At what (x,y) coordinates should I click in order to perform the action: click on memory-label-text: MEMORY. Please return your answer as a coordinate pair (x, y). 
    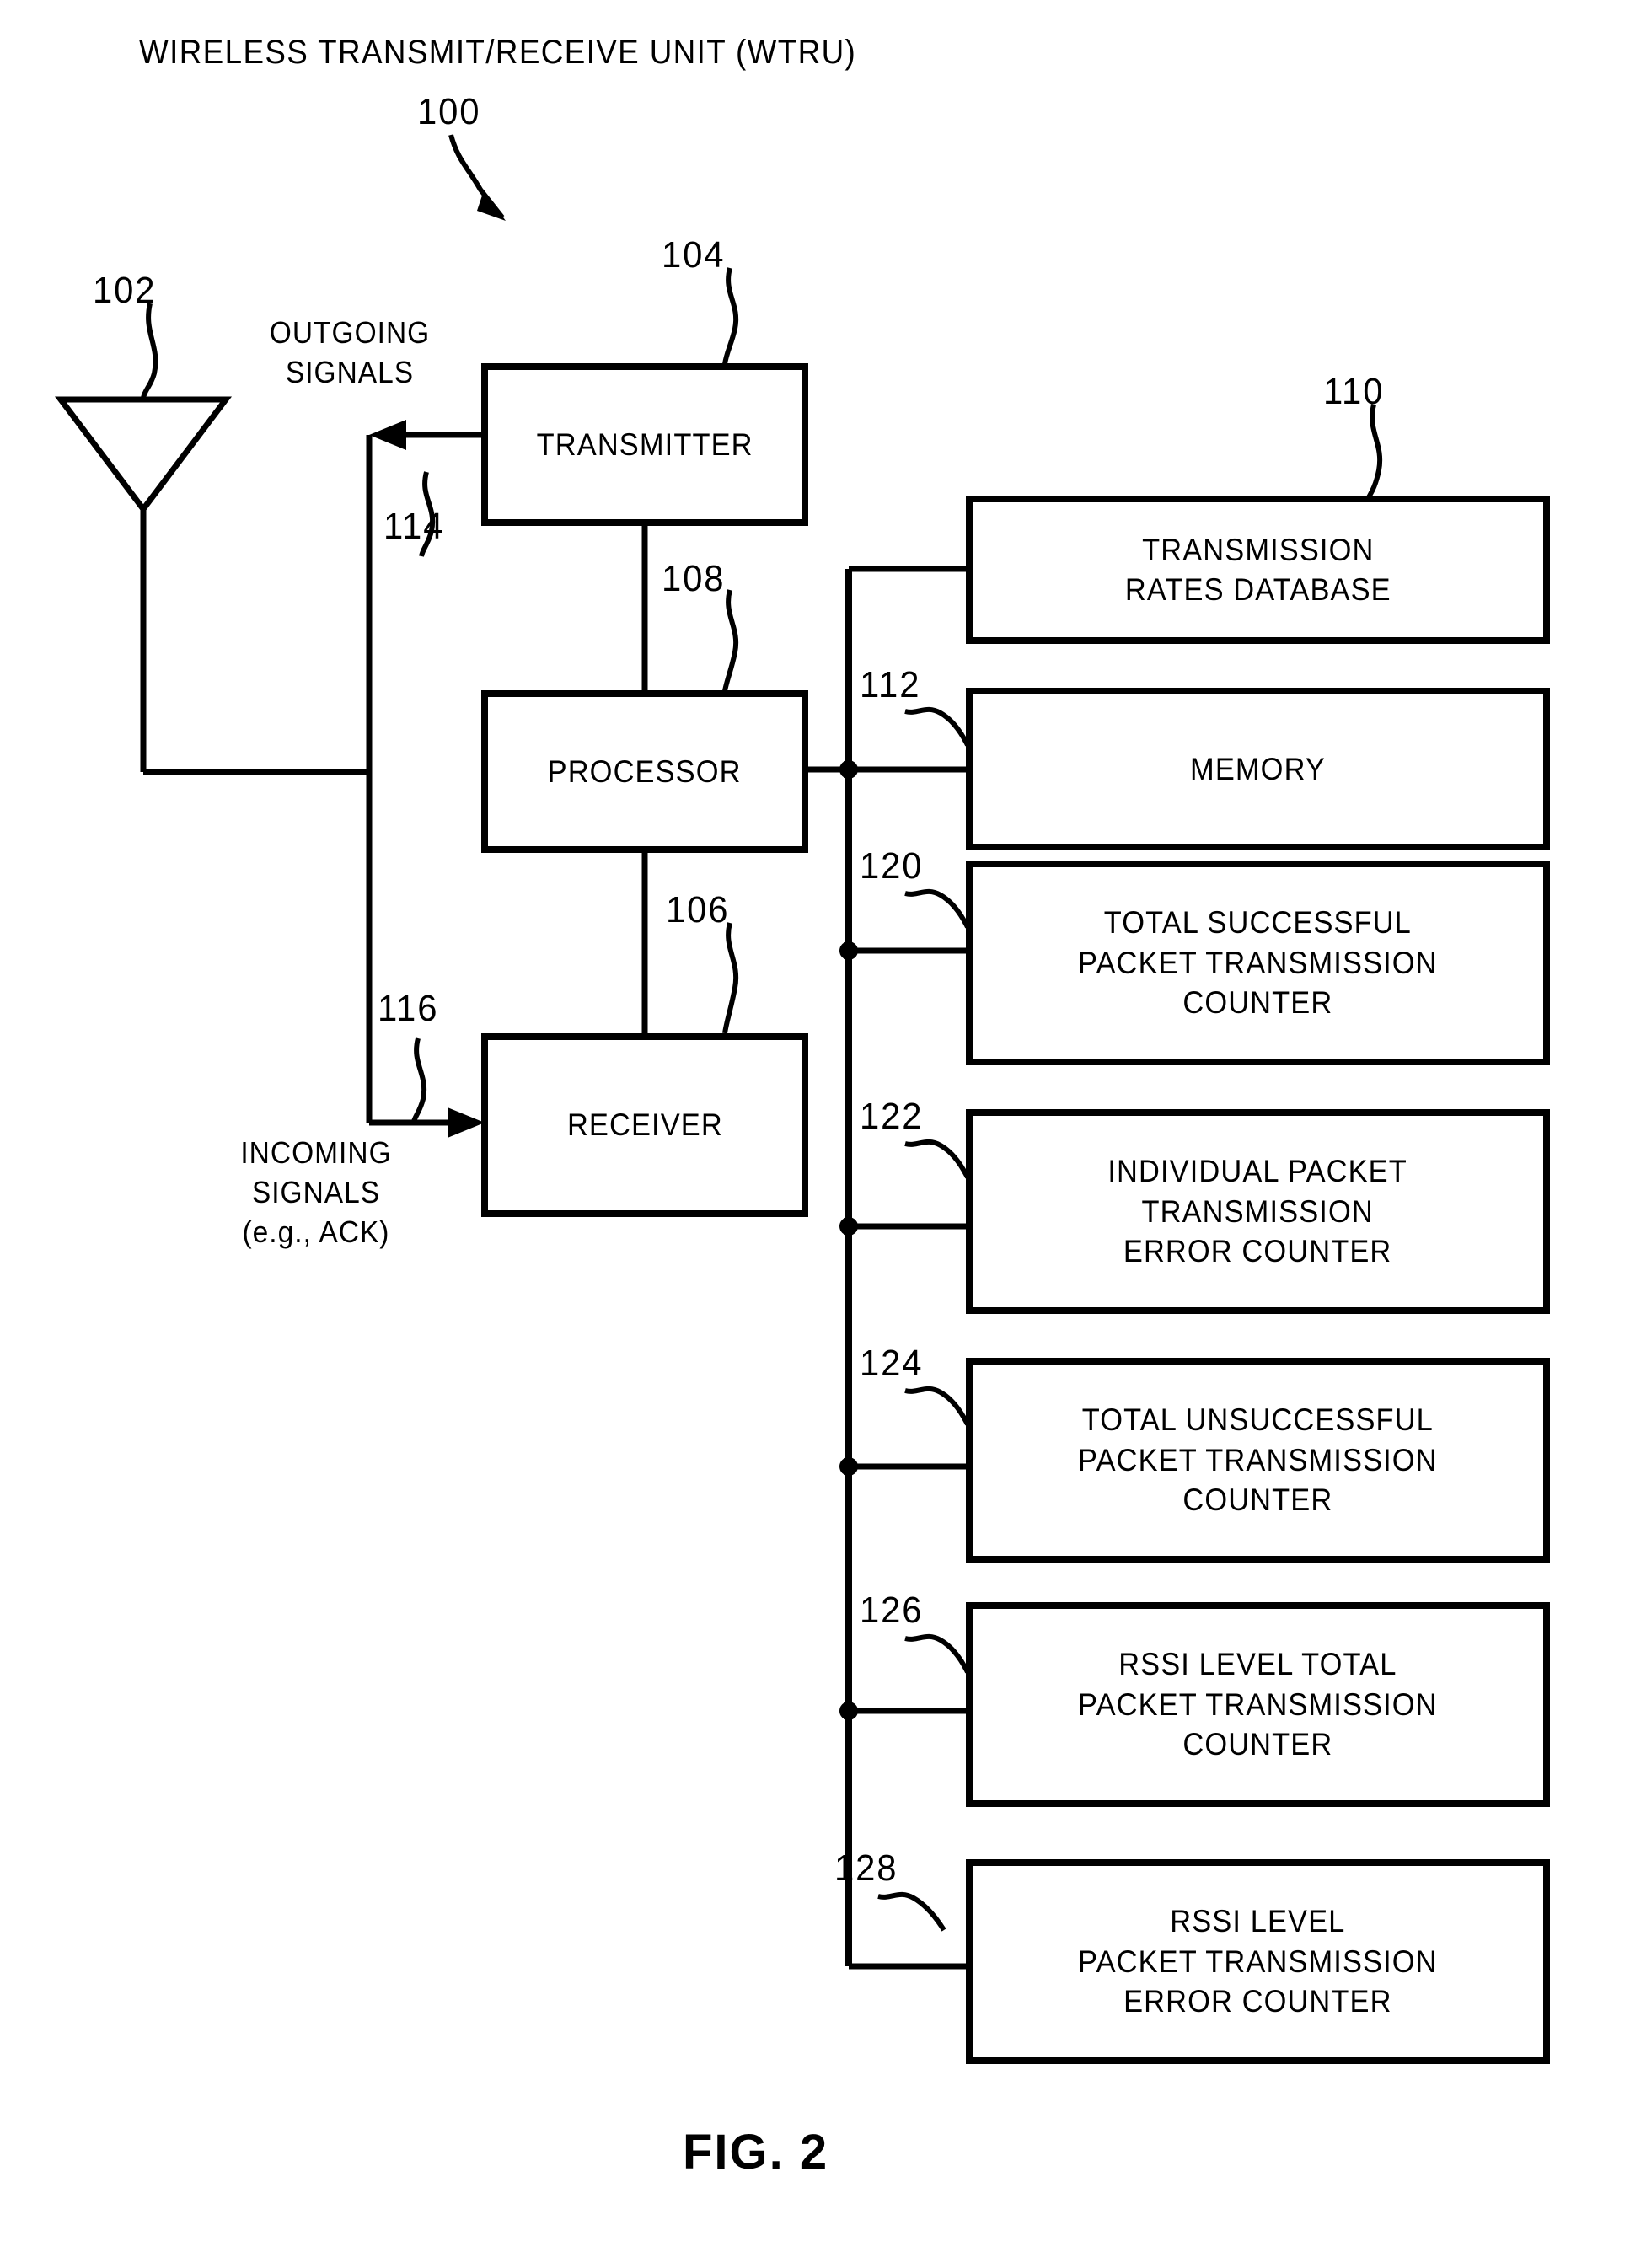
    Looking at the image, I should click on (1258, 768).